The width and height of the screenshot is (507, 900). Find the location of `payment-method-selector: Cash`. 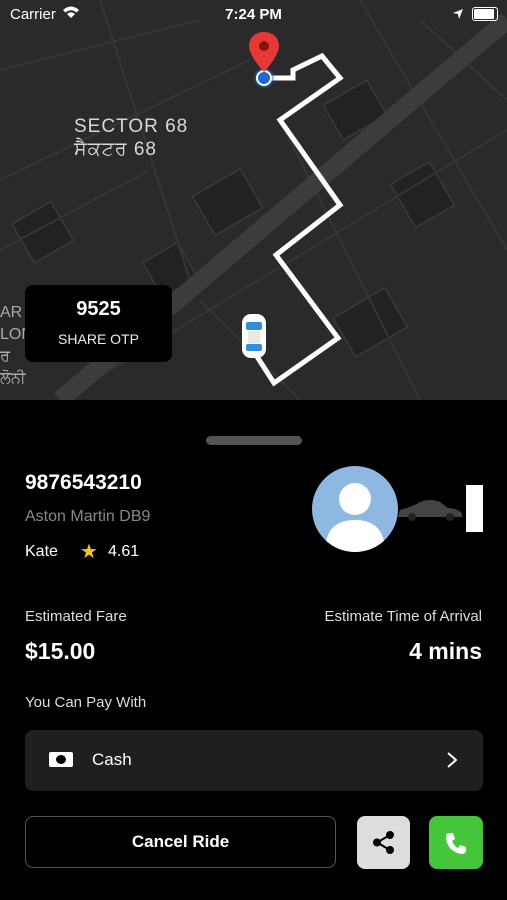

payment-method-selector: Cash is located at coordinates (254, 760).